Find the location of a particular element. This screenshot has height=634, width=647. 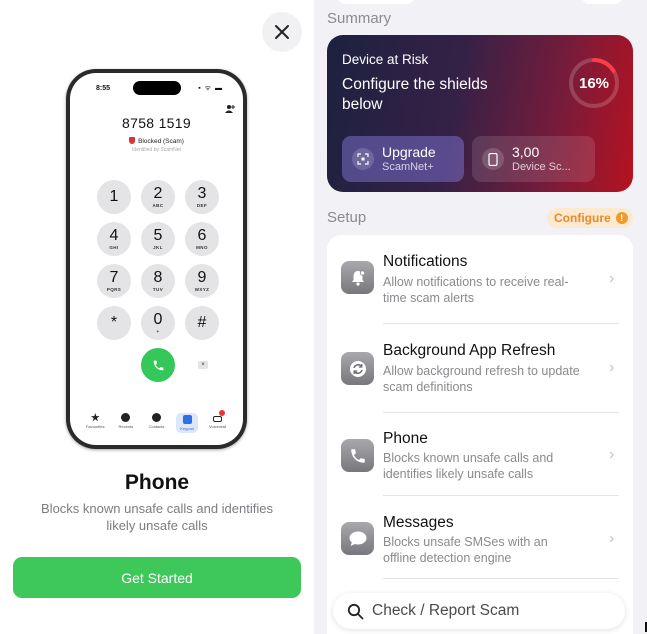

mock-key-4: 4 GHI is located at coordinates (114, 239).